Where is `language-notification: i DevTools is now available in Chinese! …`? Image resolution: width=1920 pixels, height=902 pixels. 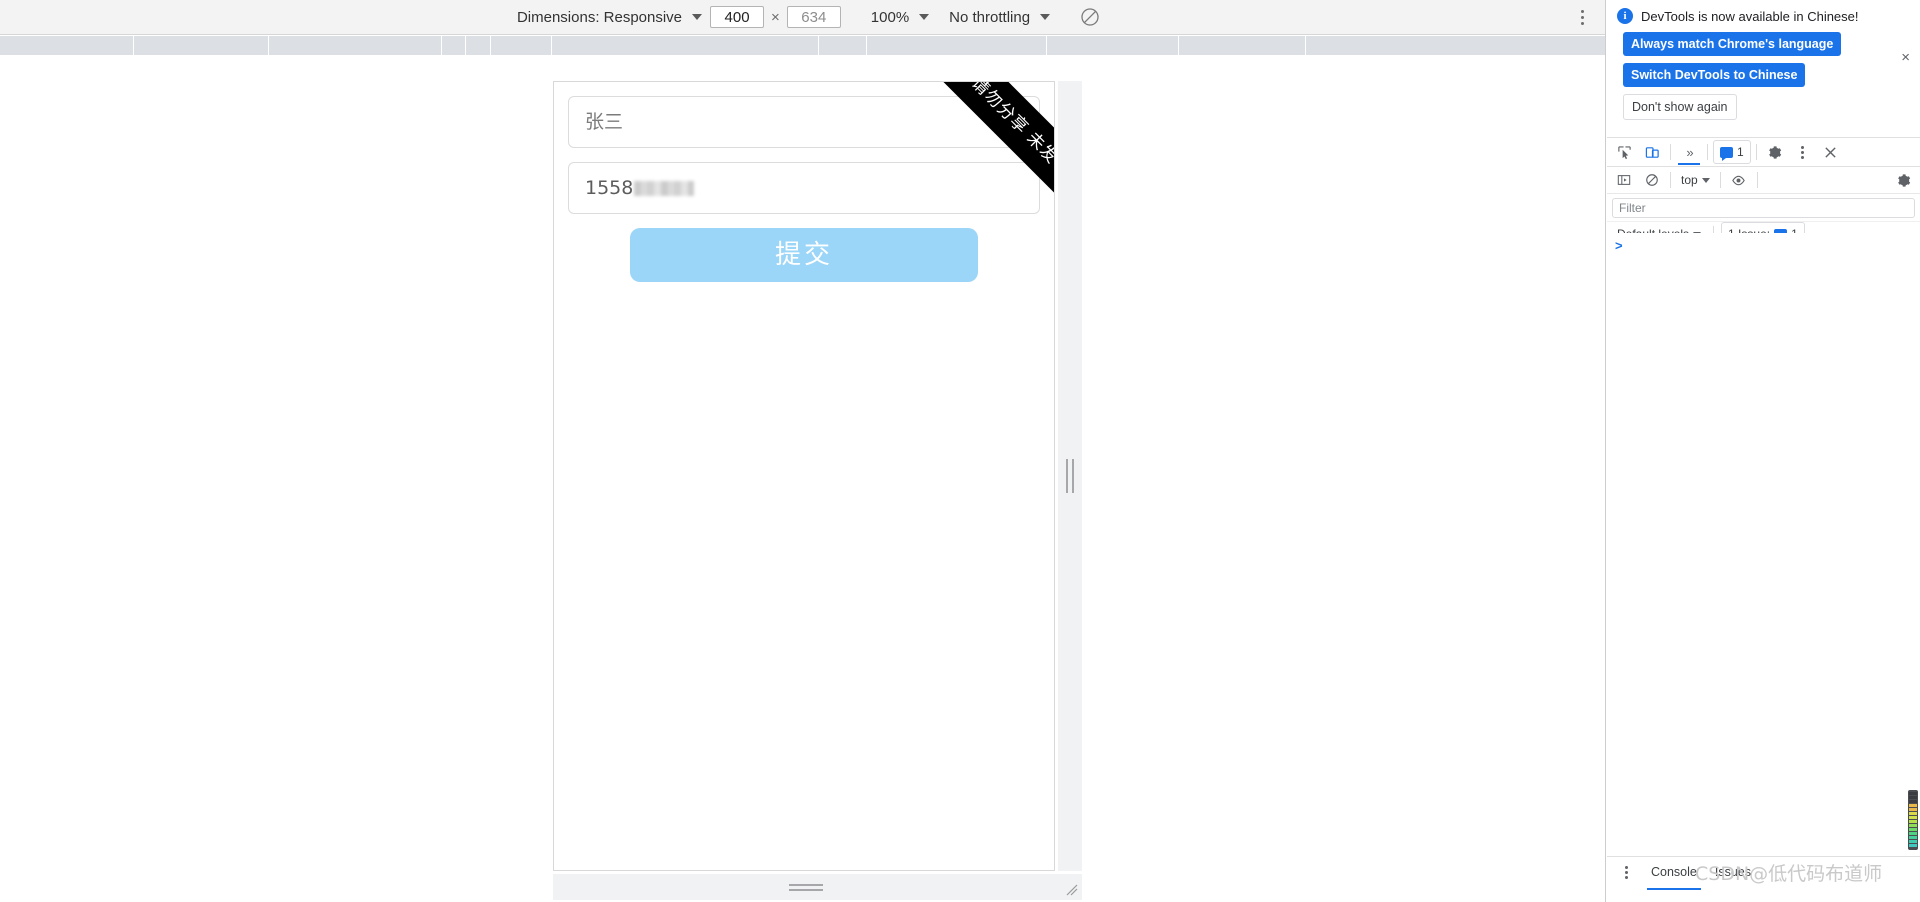 language-notification: i DevTools is now available in Chinese! … is located at coordinates (1763, 69).